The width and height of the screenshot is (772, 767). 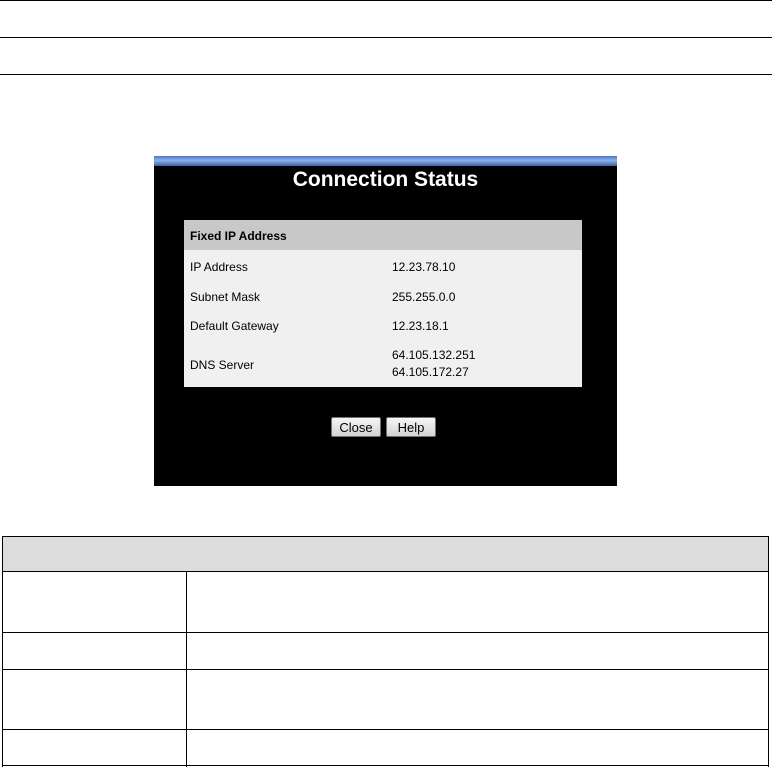 What do you see at coordinates (383, 235) in the screenshot?
I see `panel-header: Fixed IP Address` at bounding box center [383, 235].